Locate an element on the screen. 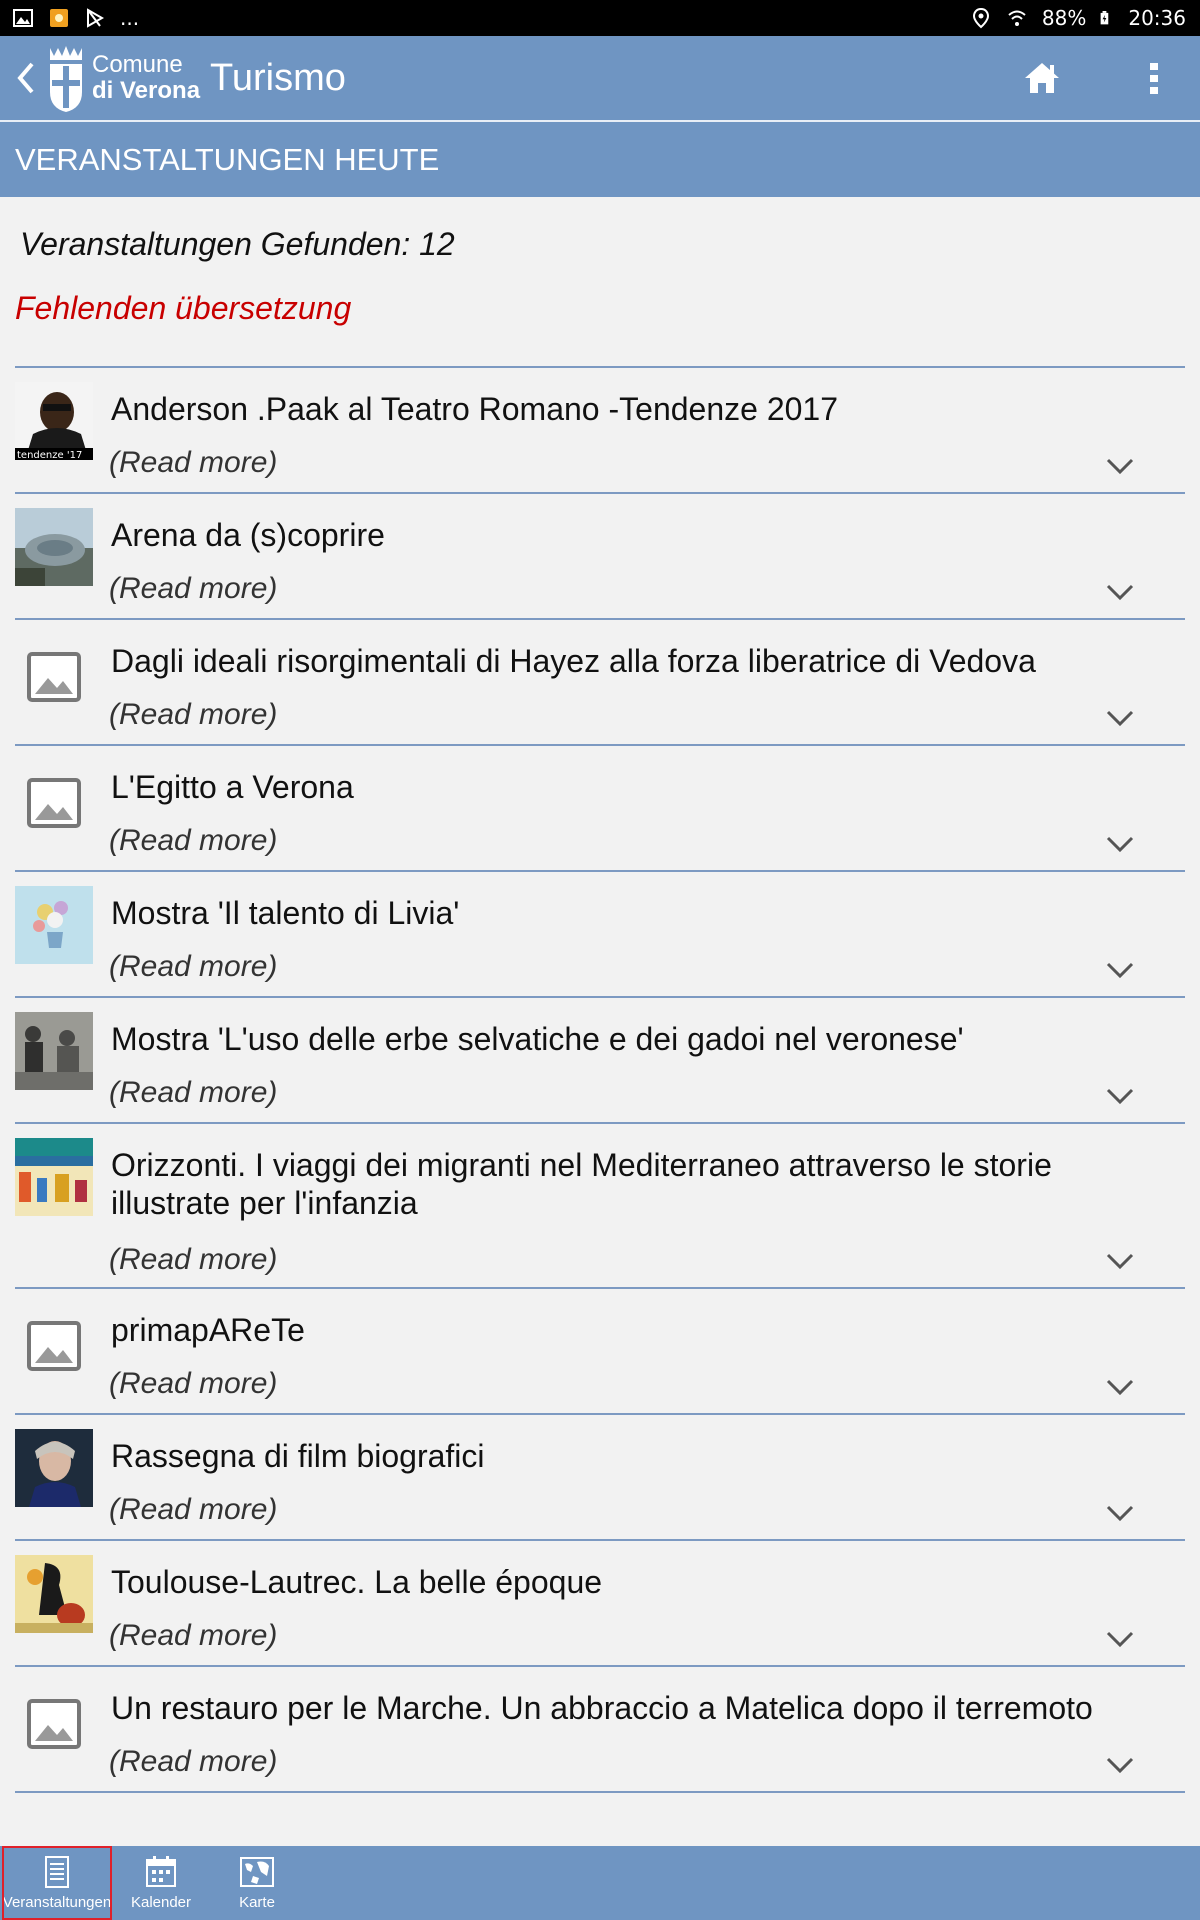  tab-label: Karte is located at coordinates (257, 1902).